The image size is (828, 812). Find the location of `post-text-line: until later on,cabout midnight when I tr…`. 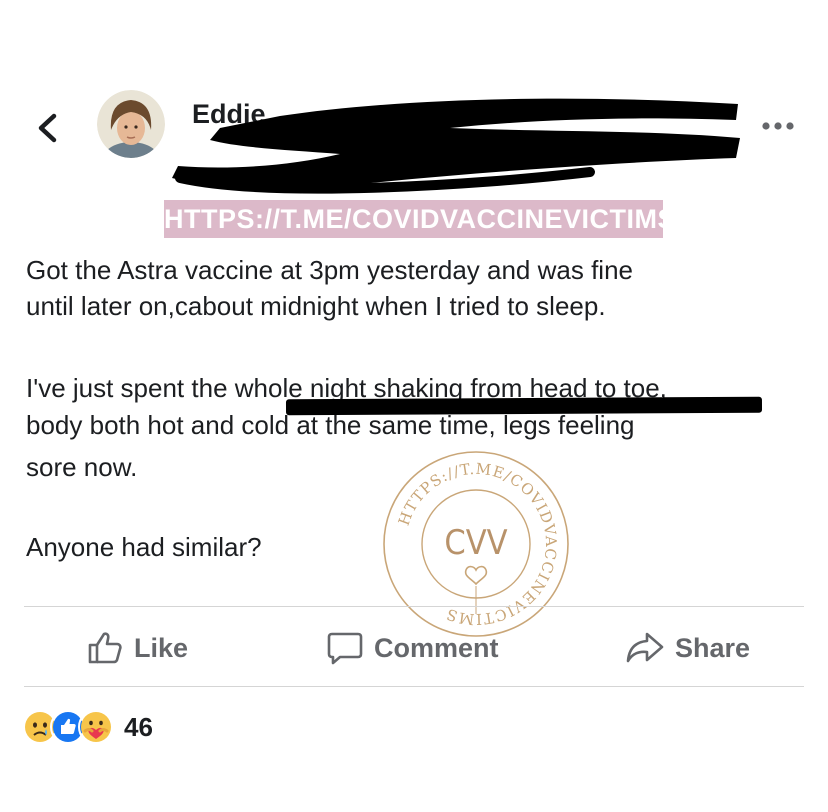

post-text-line: until later on,cabout midnight when I tr… is located at coordinates (316, 306).